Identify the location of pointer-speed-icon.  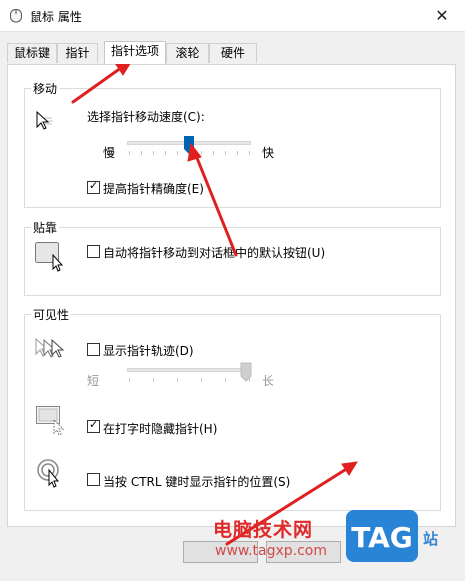
(44, 120).